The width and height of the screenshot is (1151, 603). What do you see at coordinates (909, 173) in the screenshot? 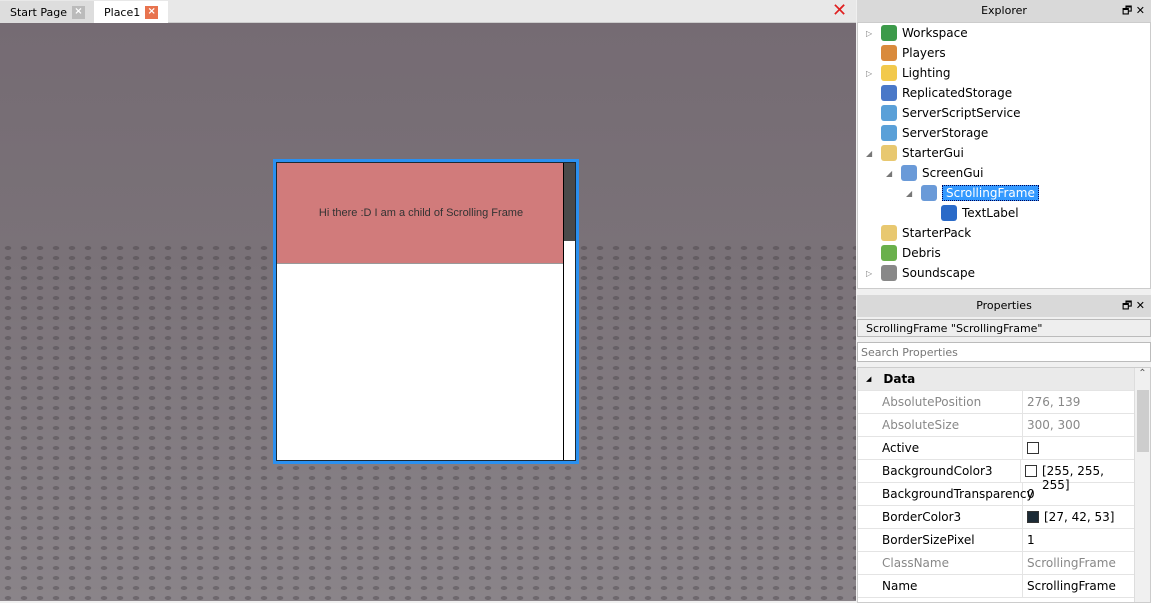
I see `screengui-icon` at bounding box center [909, 173].